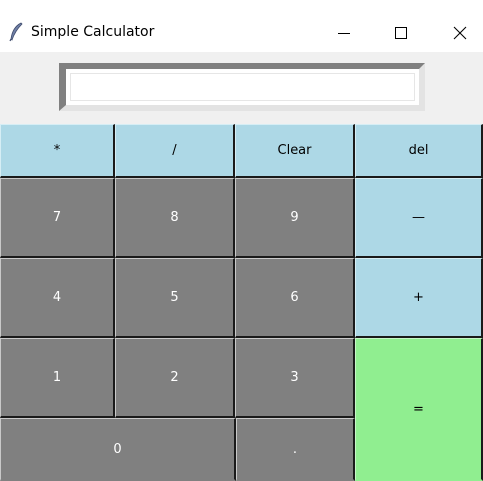 Image resolution: width=483 pixels, height=481 pixels. I want to click on plus-button: +, so click(419, 298).